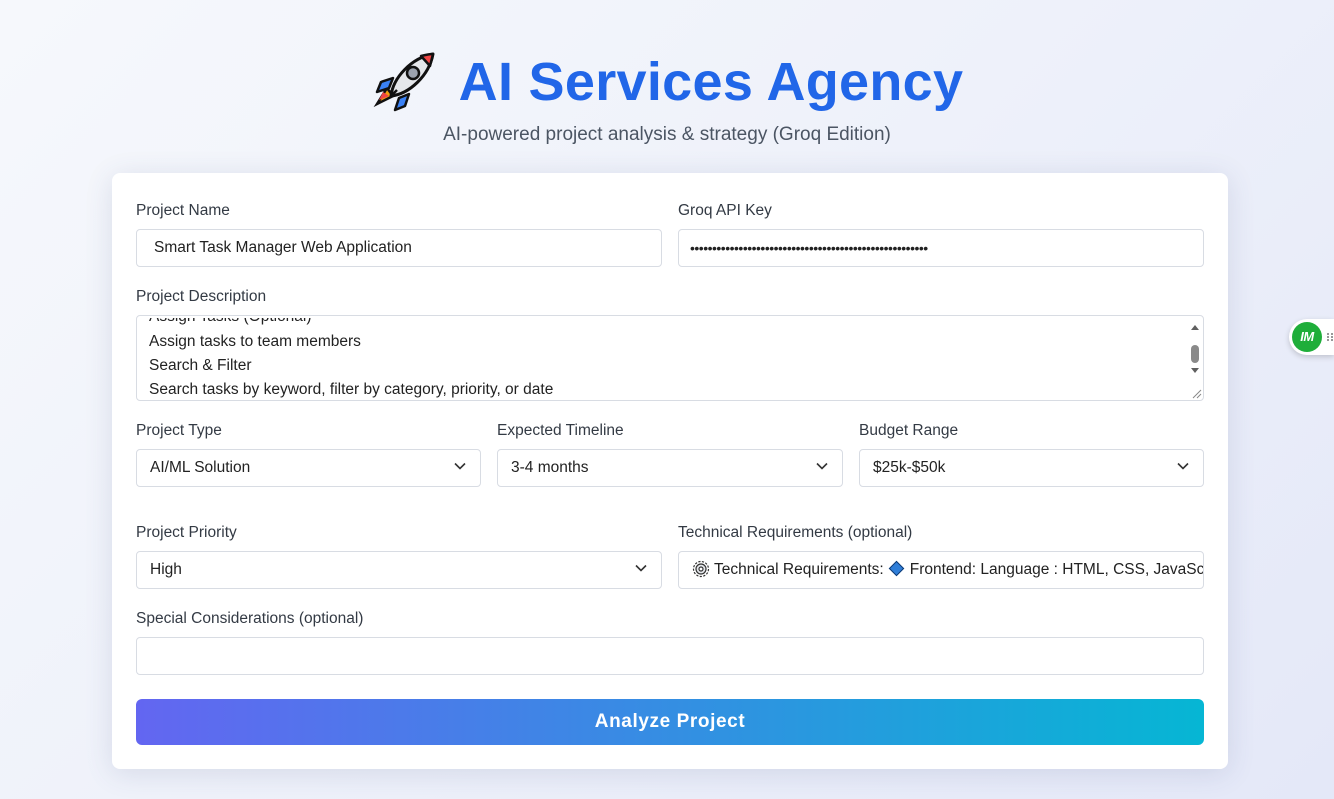  I want to click on timeline-select: 3-4 months, so click(670, 468).